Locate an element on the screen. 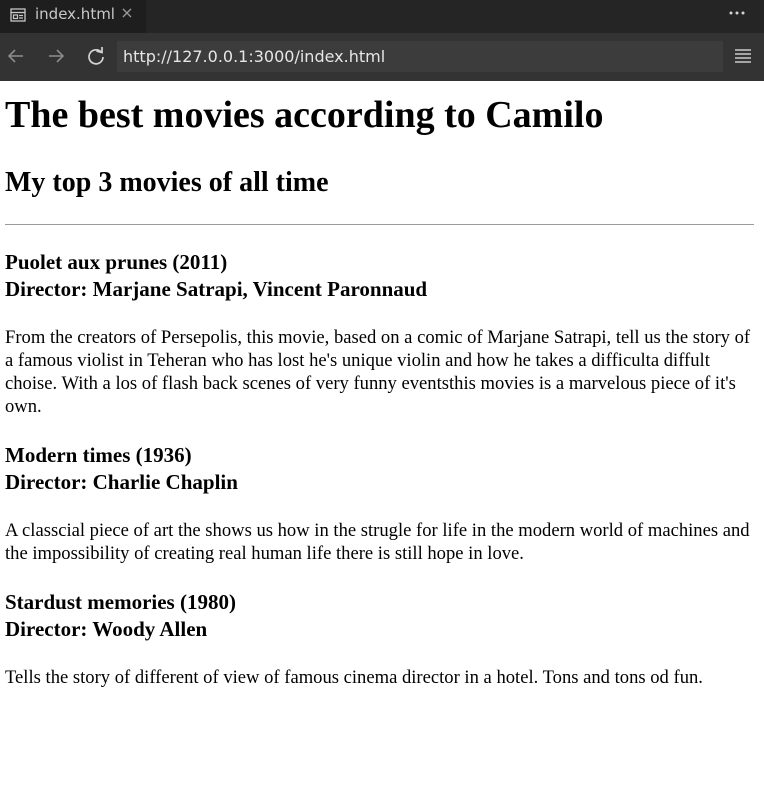  divider is located at coordinates (379, 224).